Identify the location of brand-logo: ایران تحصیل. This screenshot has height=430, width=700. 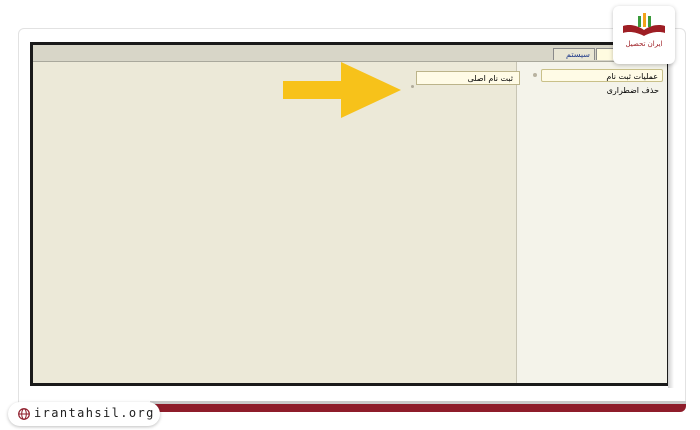
(644, 35).